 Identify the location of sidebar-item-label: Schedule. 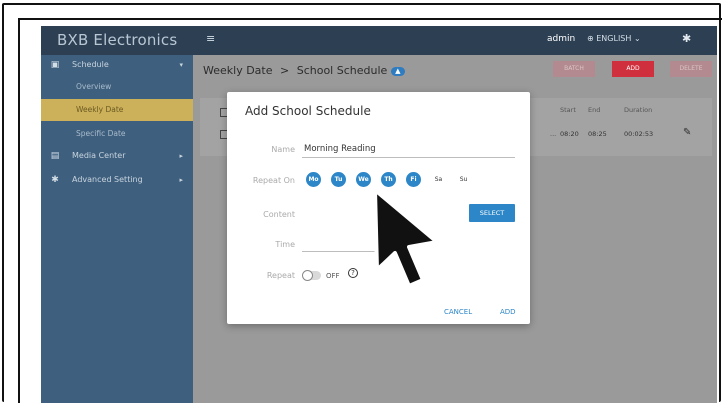
(90, 64).